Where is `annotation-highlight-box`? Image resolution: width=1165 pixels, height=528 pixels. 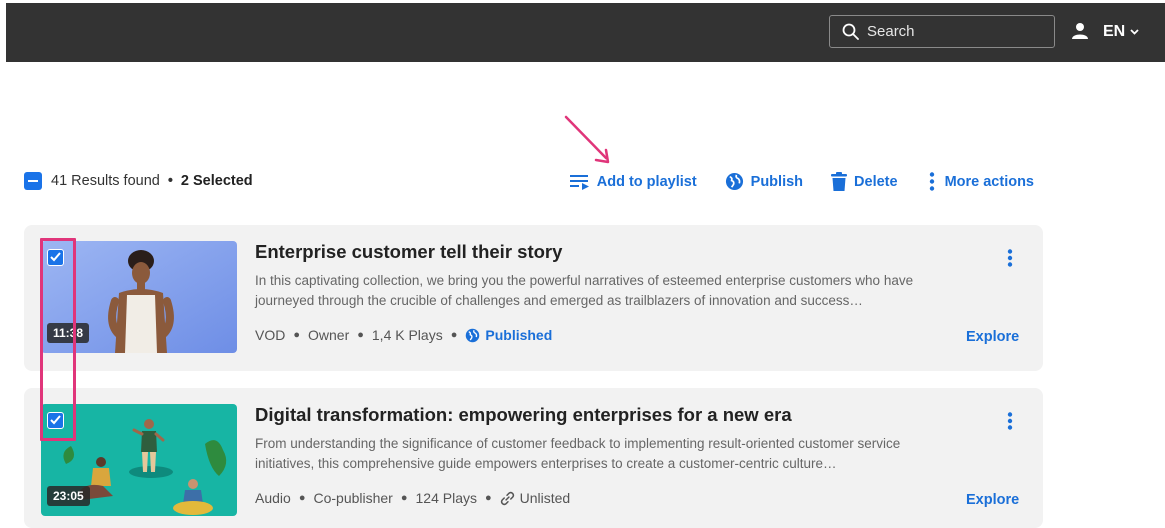 annotation-highlight-box is located at coordinates (58, 339).